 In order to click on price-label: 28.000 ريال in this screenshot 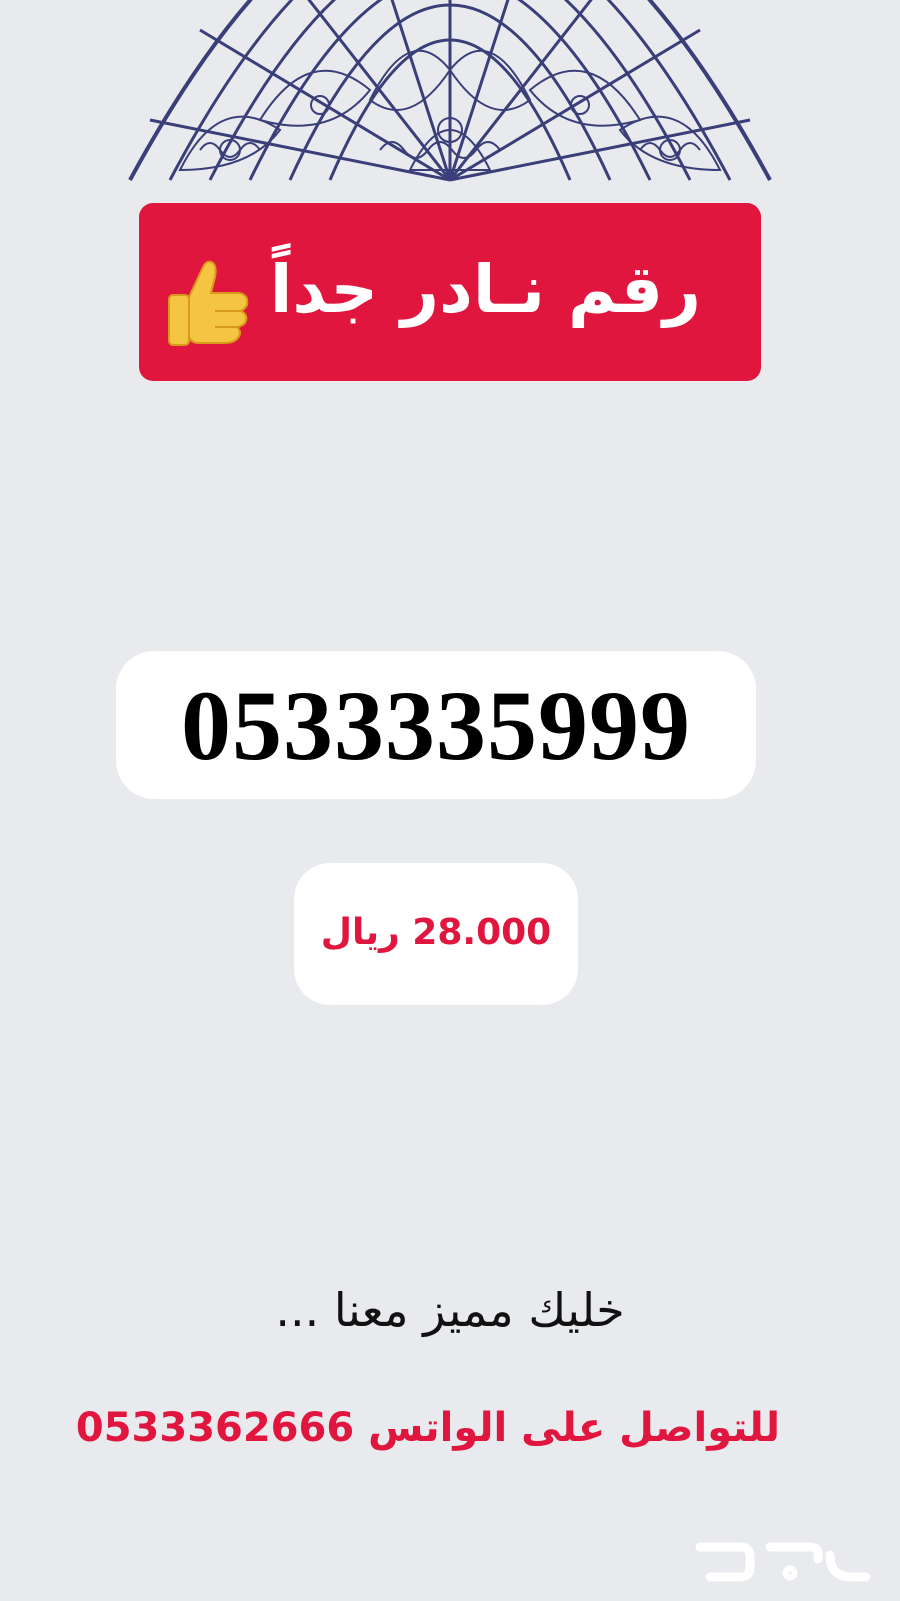, I will do `click(436, 932)`.